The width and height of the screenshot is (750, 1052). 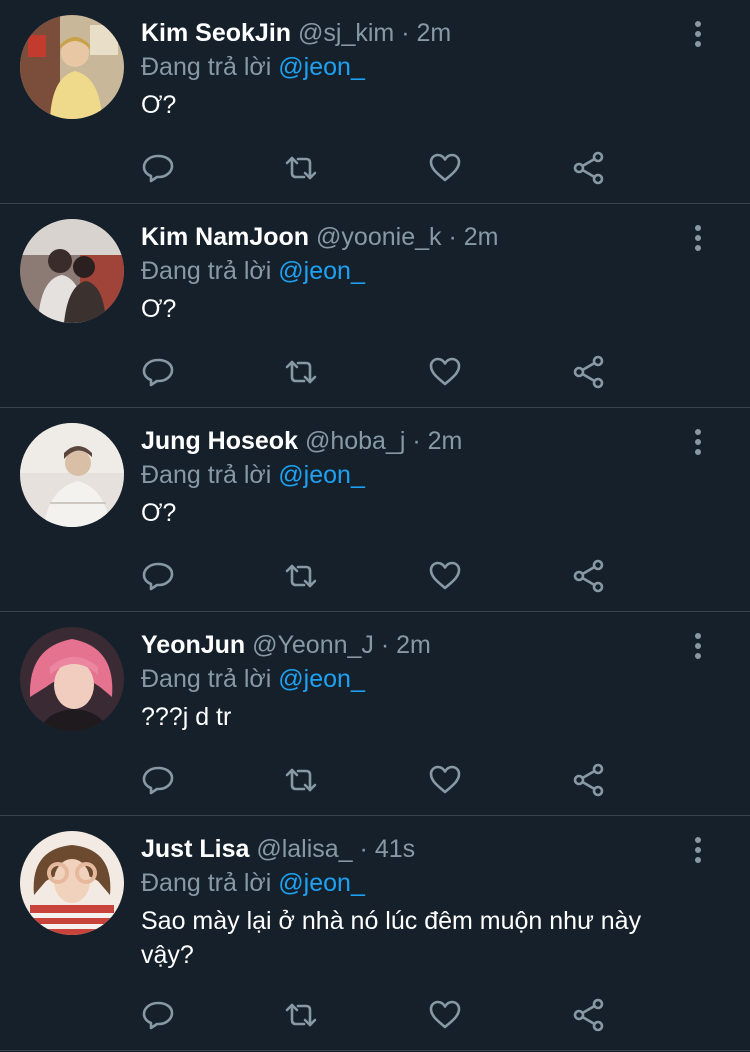 I want to click on display-name: Just Lisa, so click(x=195, y=849).